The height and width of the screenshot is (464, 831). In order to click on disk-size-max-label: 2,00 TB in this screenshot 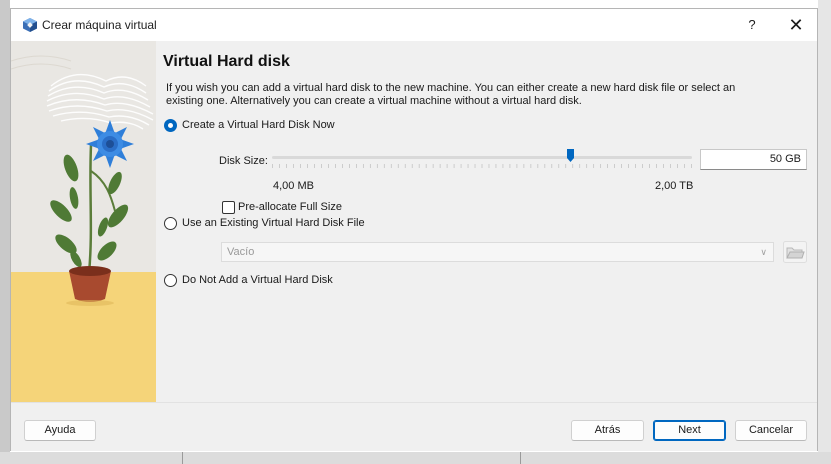, I will do `click(674, 186)`.